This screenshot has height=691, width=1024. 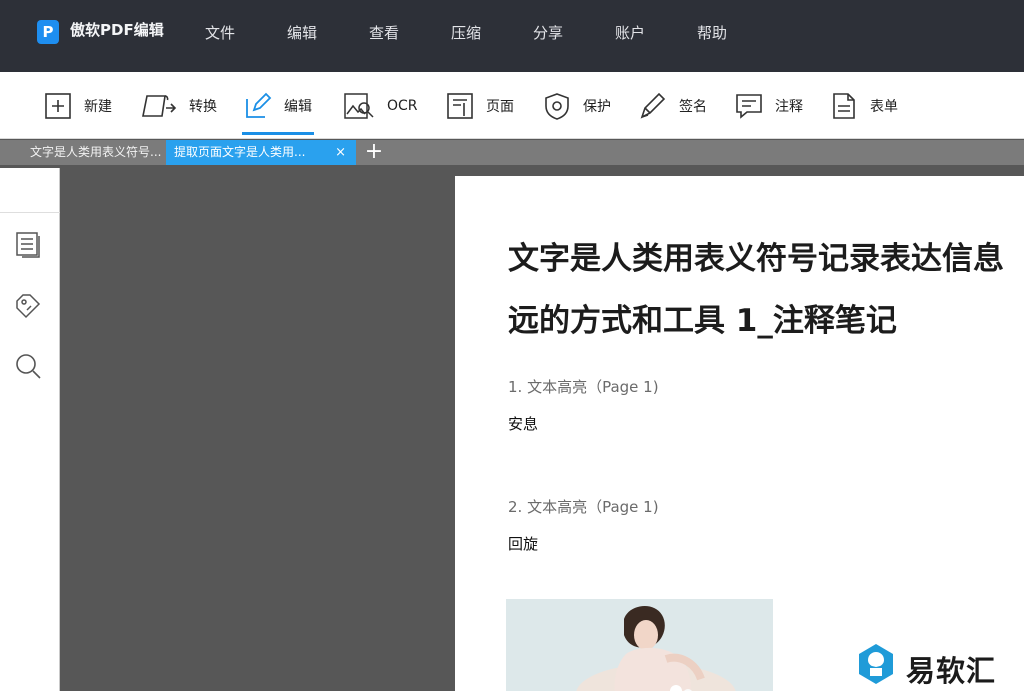 I want to click on tool-sign-button: 签名, so click(x=673, y=105).